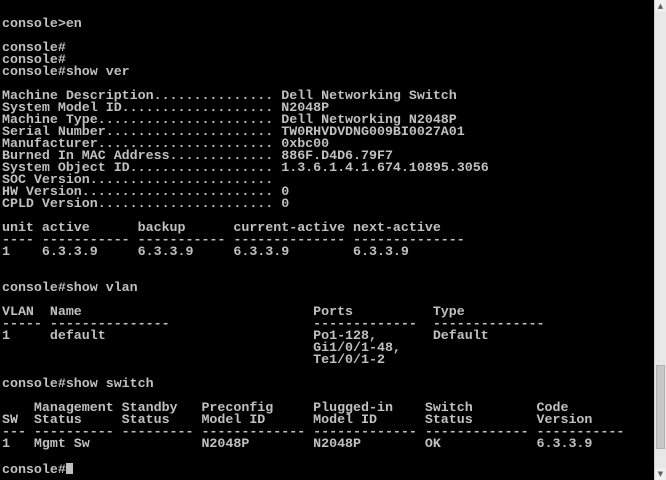 This screenshot has width=666, height=480. I want to click on vertical-scrollbar: ▲ ▼, so click(660, 240).